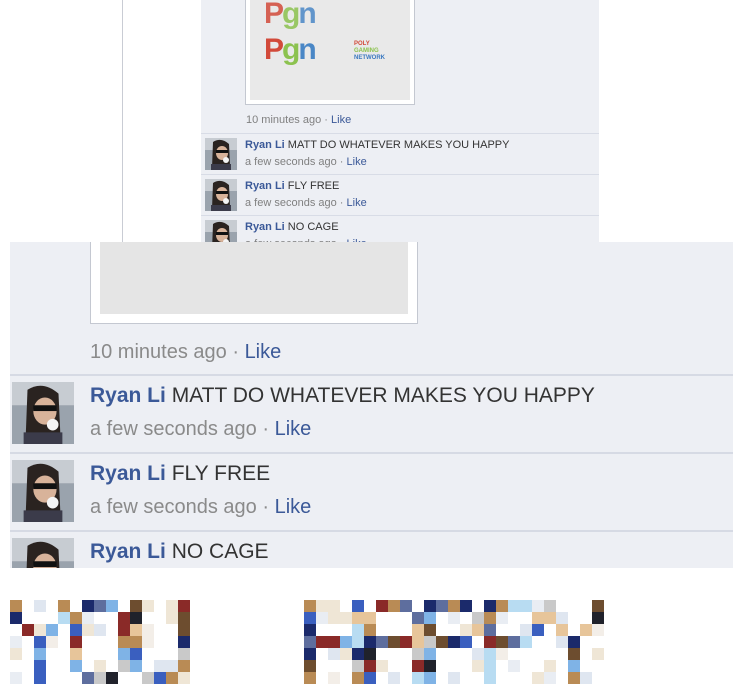 Image resolution: width=744 pixels, height=700 pixels. I want to click on thumbnail-canvas: Pgn Pgn POLY GAMING NETWORK, so click(330, 50).